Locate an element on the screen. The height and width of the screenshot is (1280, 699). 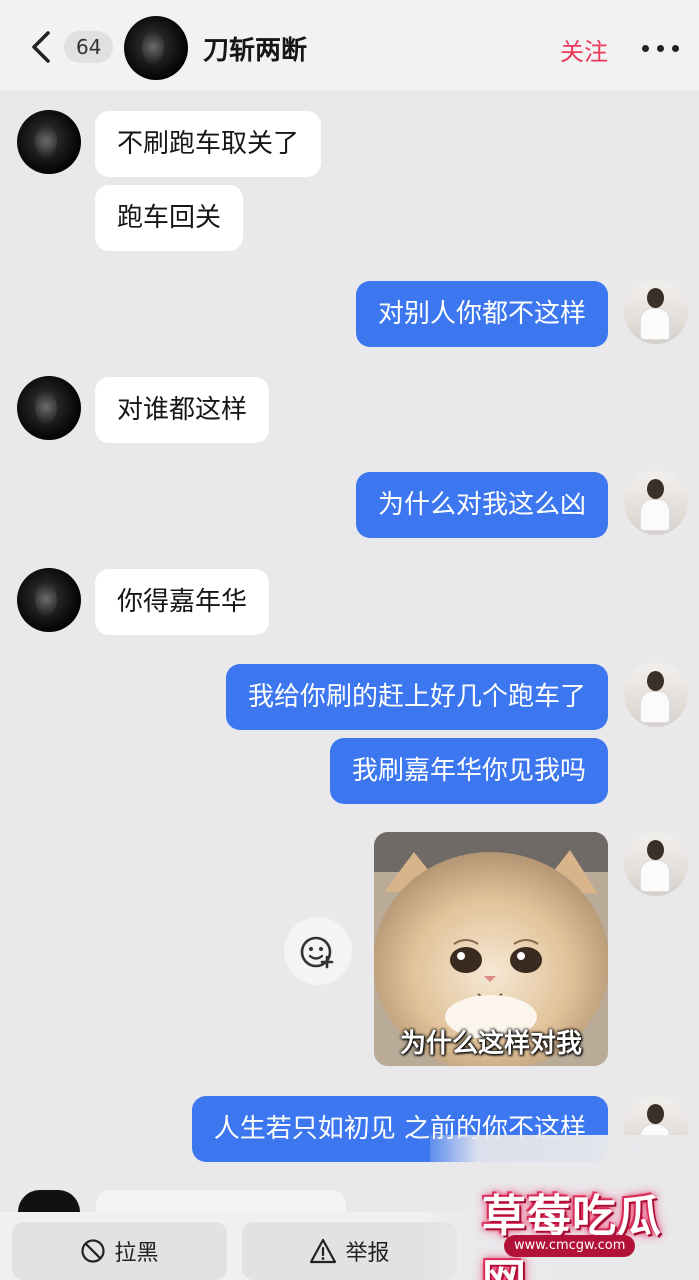
warning-icon is located at coordinates (323, 1251).